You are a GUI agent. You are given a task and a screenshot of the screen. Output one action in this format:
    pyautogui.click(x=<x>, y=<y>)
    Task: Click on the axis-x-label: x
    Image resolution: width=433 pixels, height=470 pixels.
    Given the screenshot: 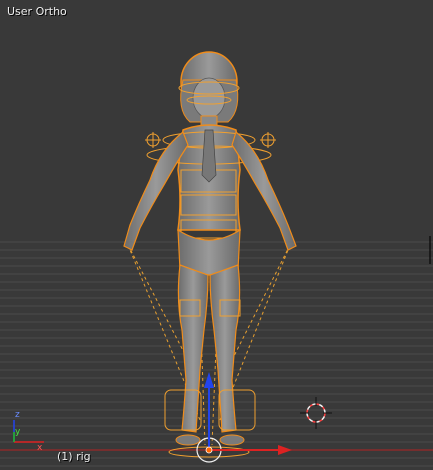 What is the action you would take?
    pyautogui.click(x=40, y=448)
    